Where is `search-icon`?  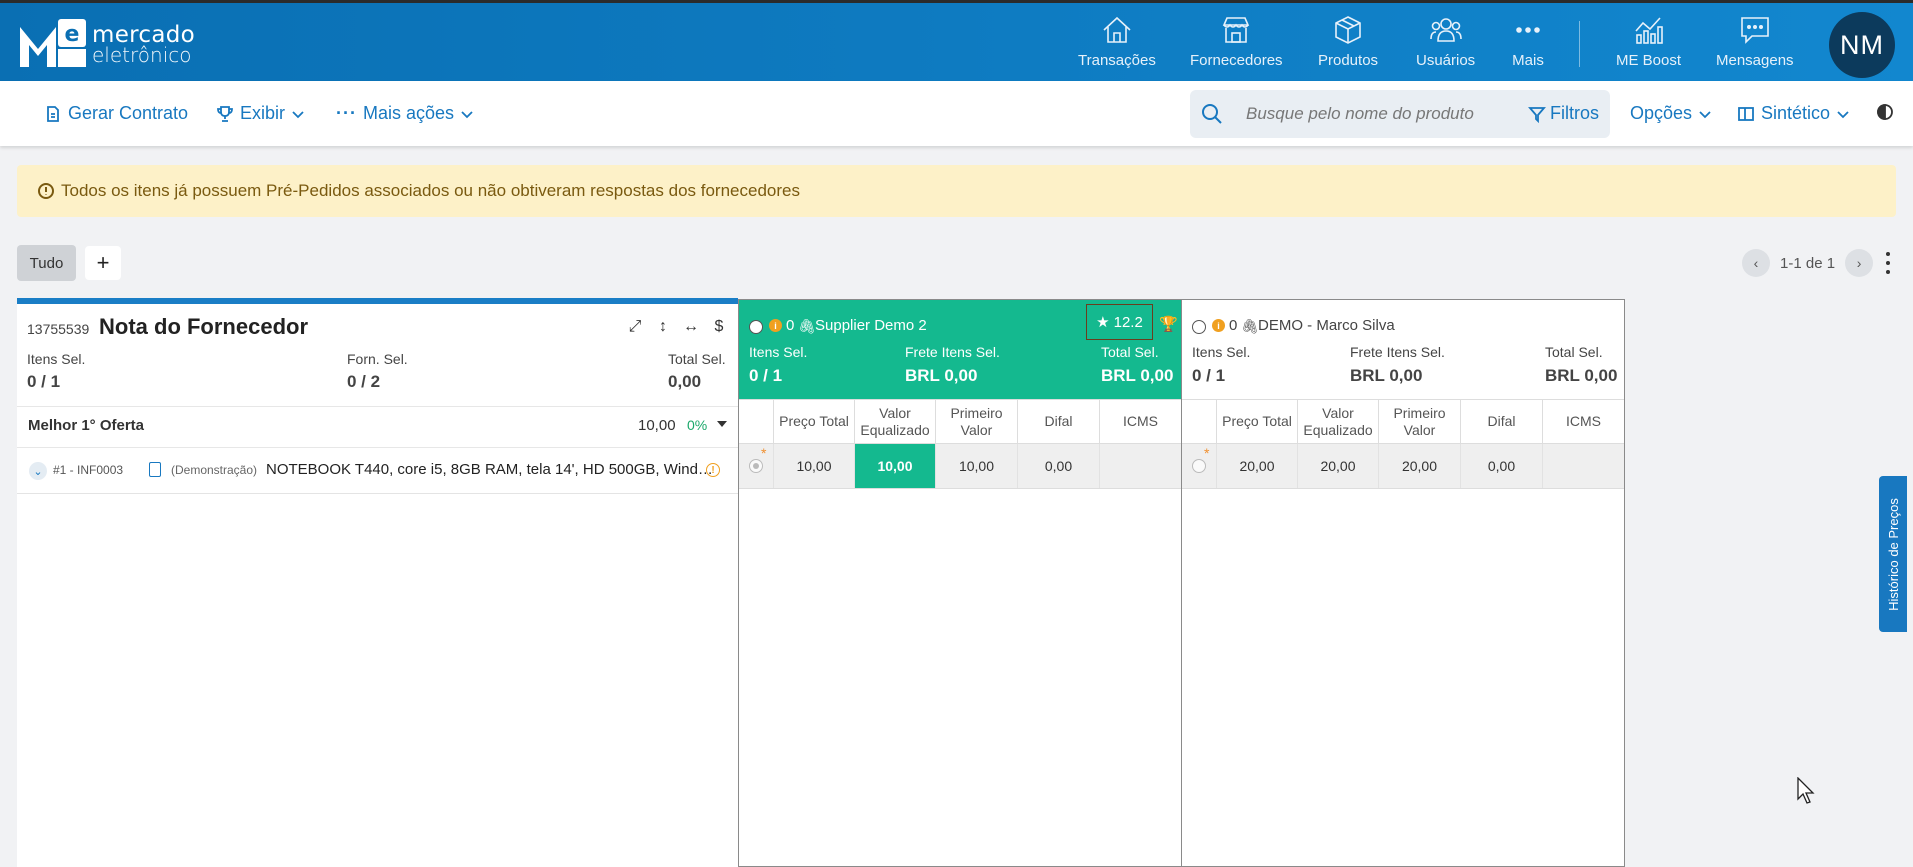
search-icon is located at coordinates (1212, 114).